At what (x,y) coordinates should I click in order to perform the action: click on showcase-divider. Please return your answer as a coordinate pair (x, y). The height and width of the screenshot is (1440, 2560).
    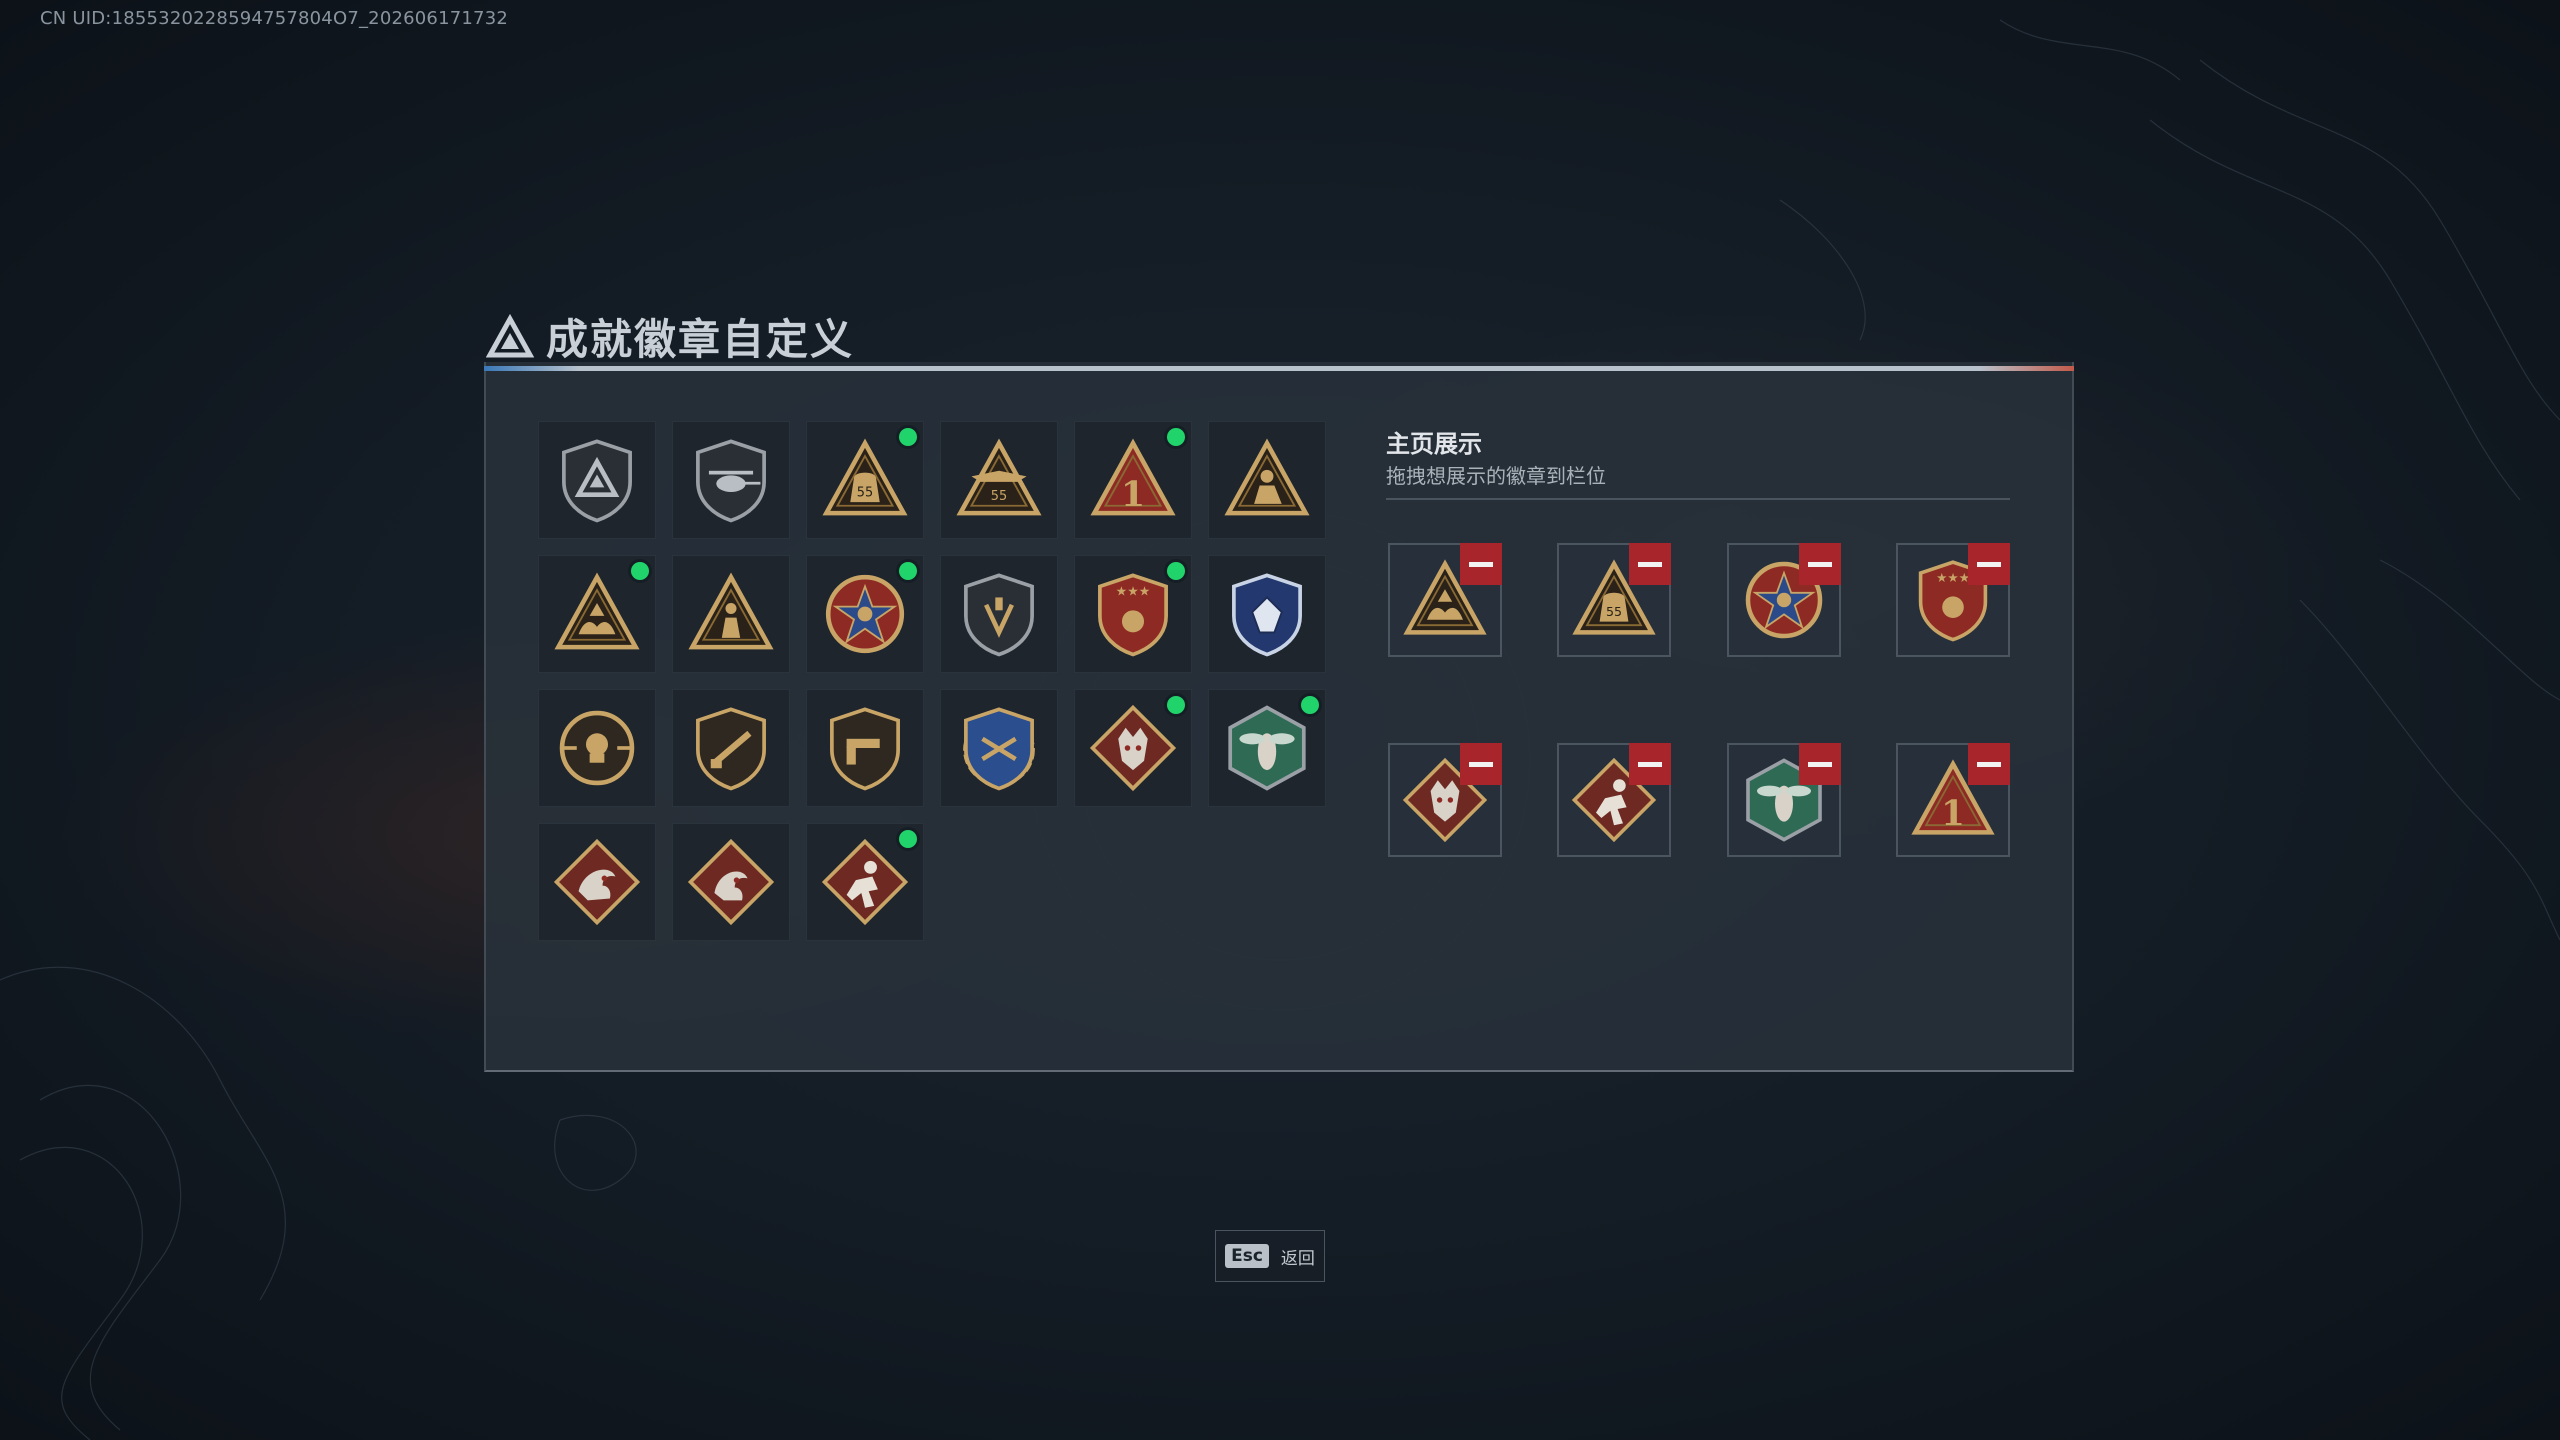
    Looking at the image, I should click on (1698, 499).